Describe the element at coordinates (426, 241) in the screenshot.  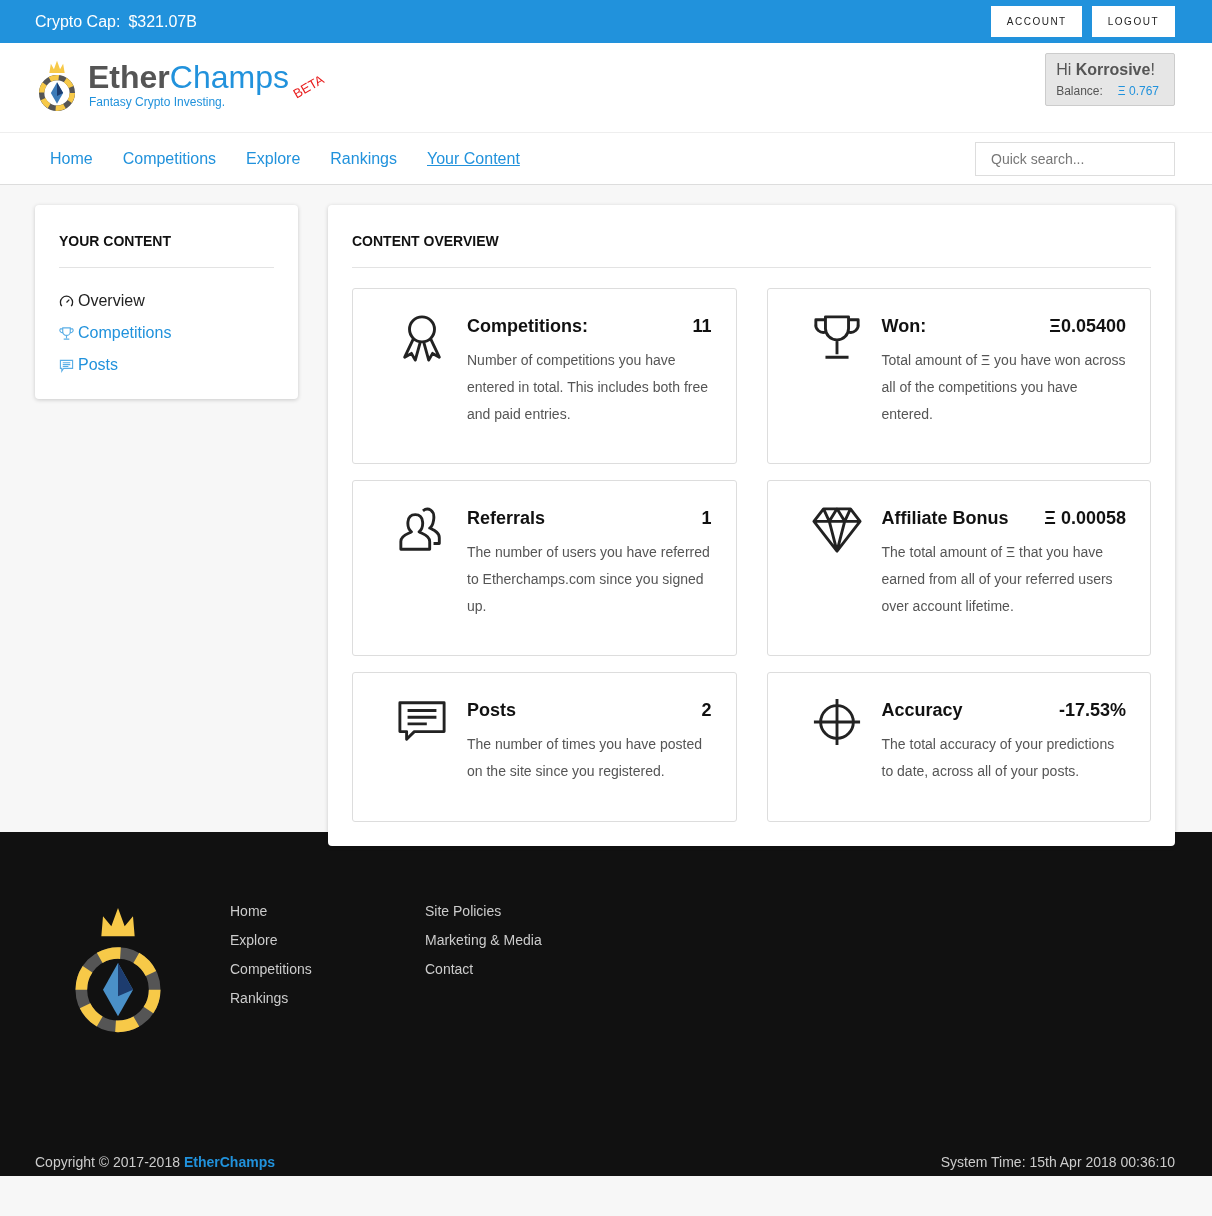
I see `overview-title: CONTENT OVERVIEW` at that location.